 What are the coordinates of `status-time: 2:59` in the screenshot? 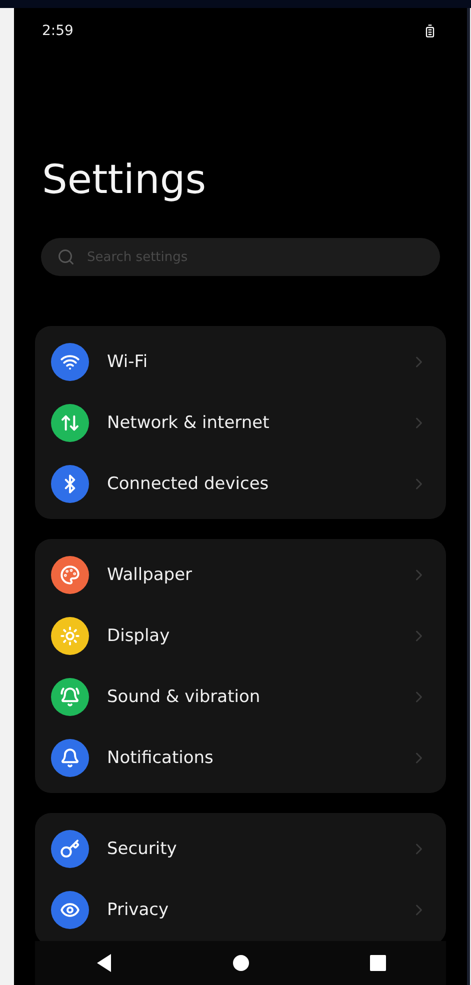 It's located at (58, 31).